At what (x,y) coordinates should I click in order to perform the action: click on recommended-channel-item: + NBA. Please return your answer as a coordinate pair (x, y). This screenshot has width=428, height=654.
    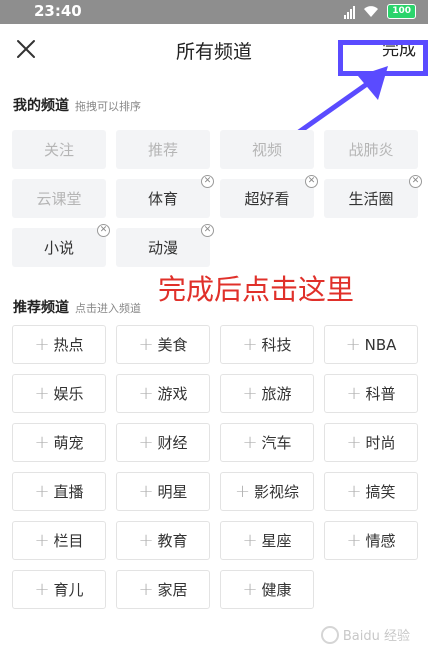
    Looking at the image, I should click on (371, 344).